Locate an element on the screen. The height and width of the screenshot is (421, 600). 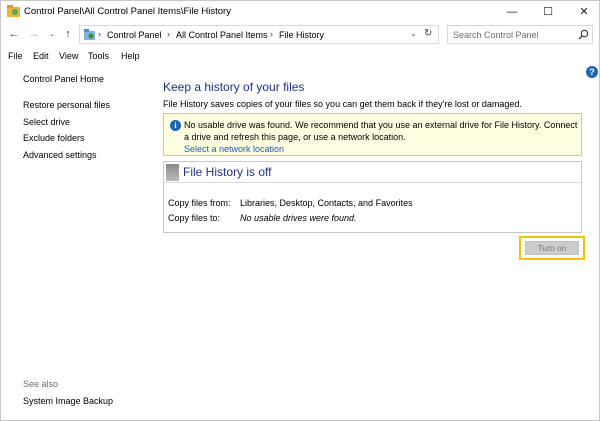
breadcrumb-file-history: File History is located at coordinates (301, 35).